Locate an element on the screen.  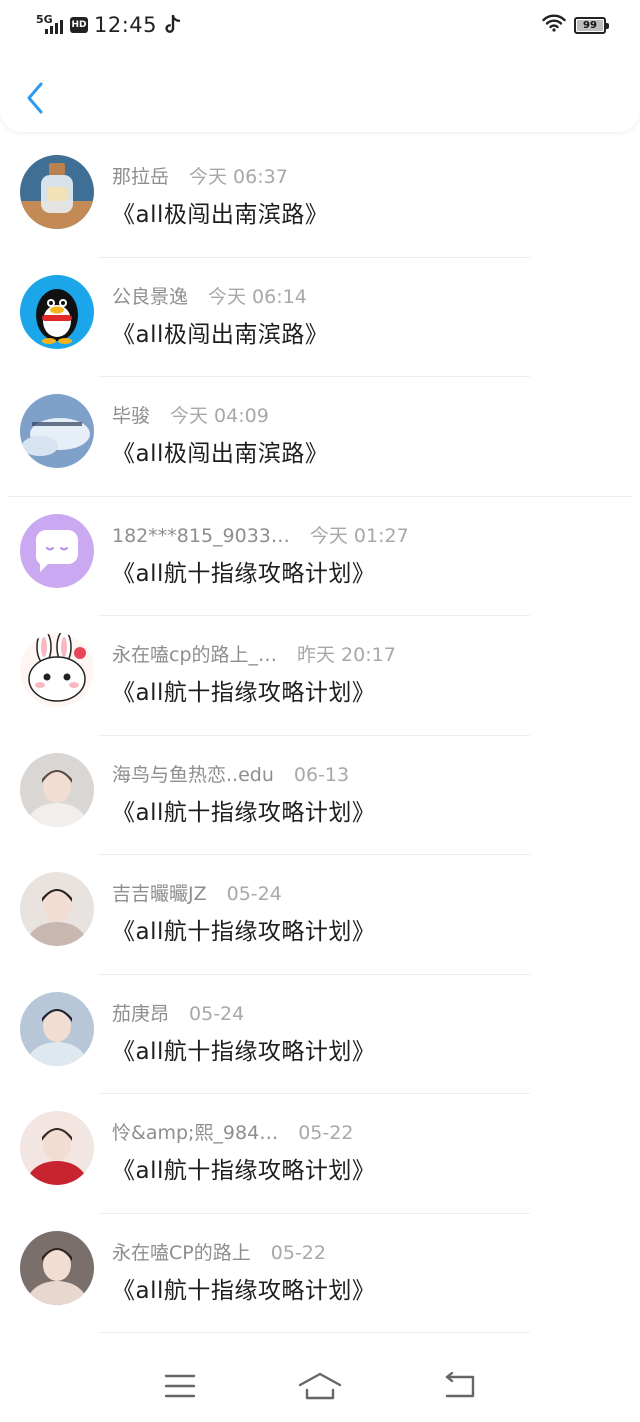
timestamp: 今天 06:37 is located at coordinates (238, 177).